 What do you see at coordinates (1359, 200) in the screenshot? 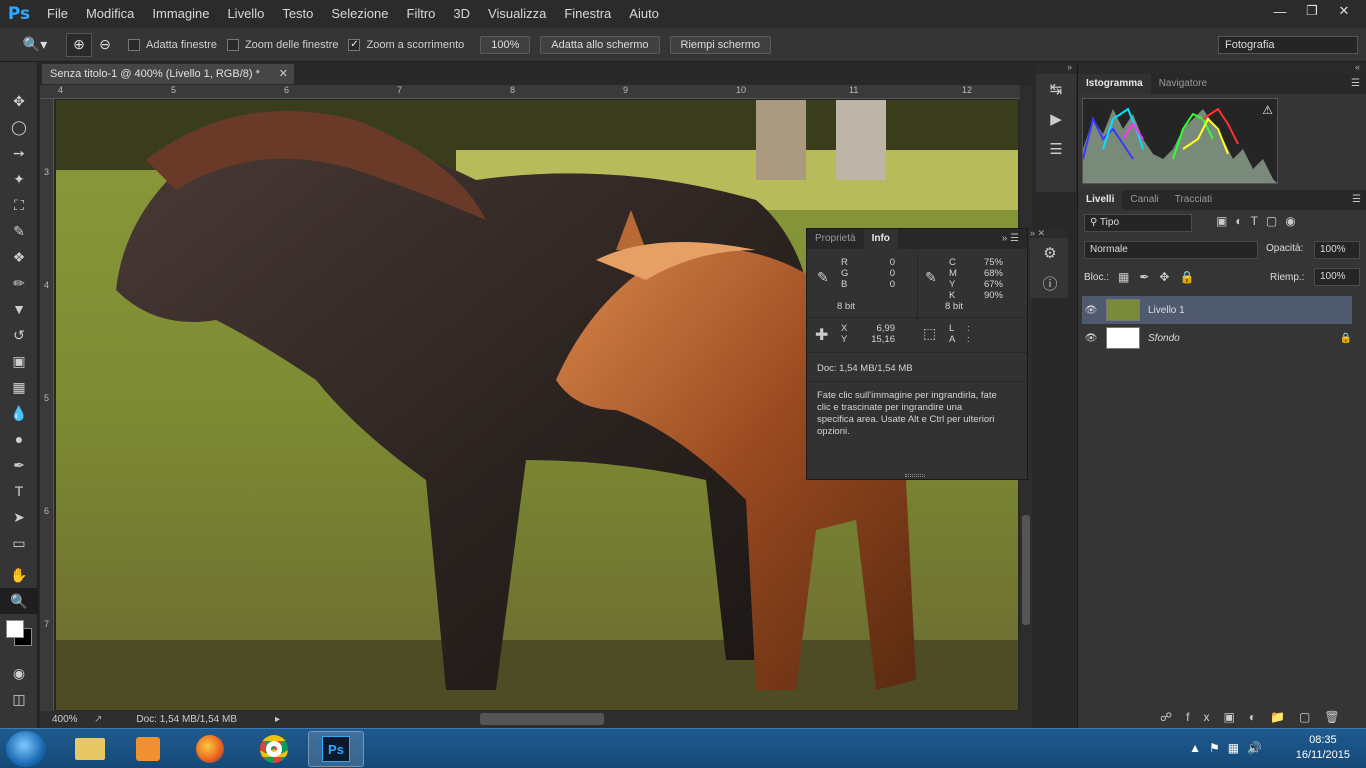
I see `layers-menu-icon: ☰` at bounding box center [1359, 200].